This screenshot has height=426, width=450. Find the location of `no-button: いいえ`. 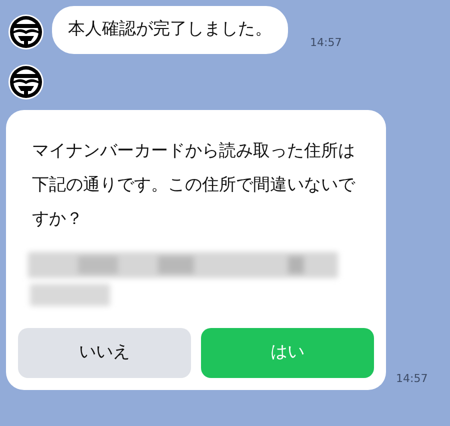

no-button: いいえ is located at coordinates (104, 353).